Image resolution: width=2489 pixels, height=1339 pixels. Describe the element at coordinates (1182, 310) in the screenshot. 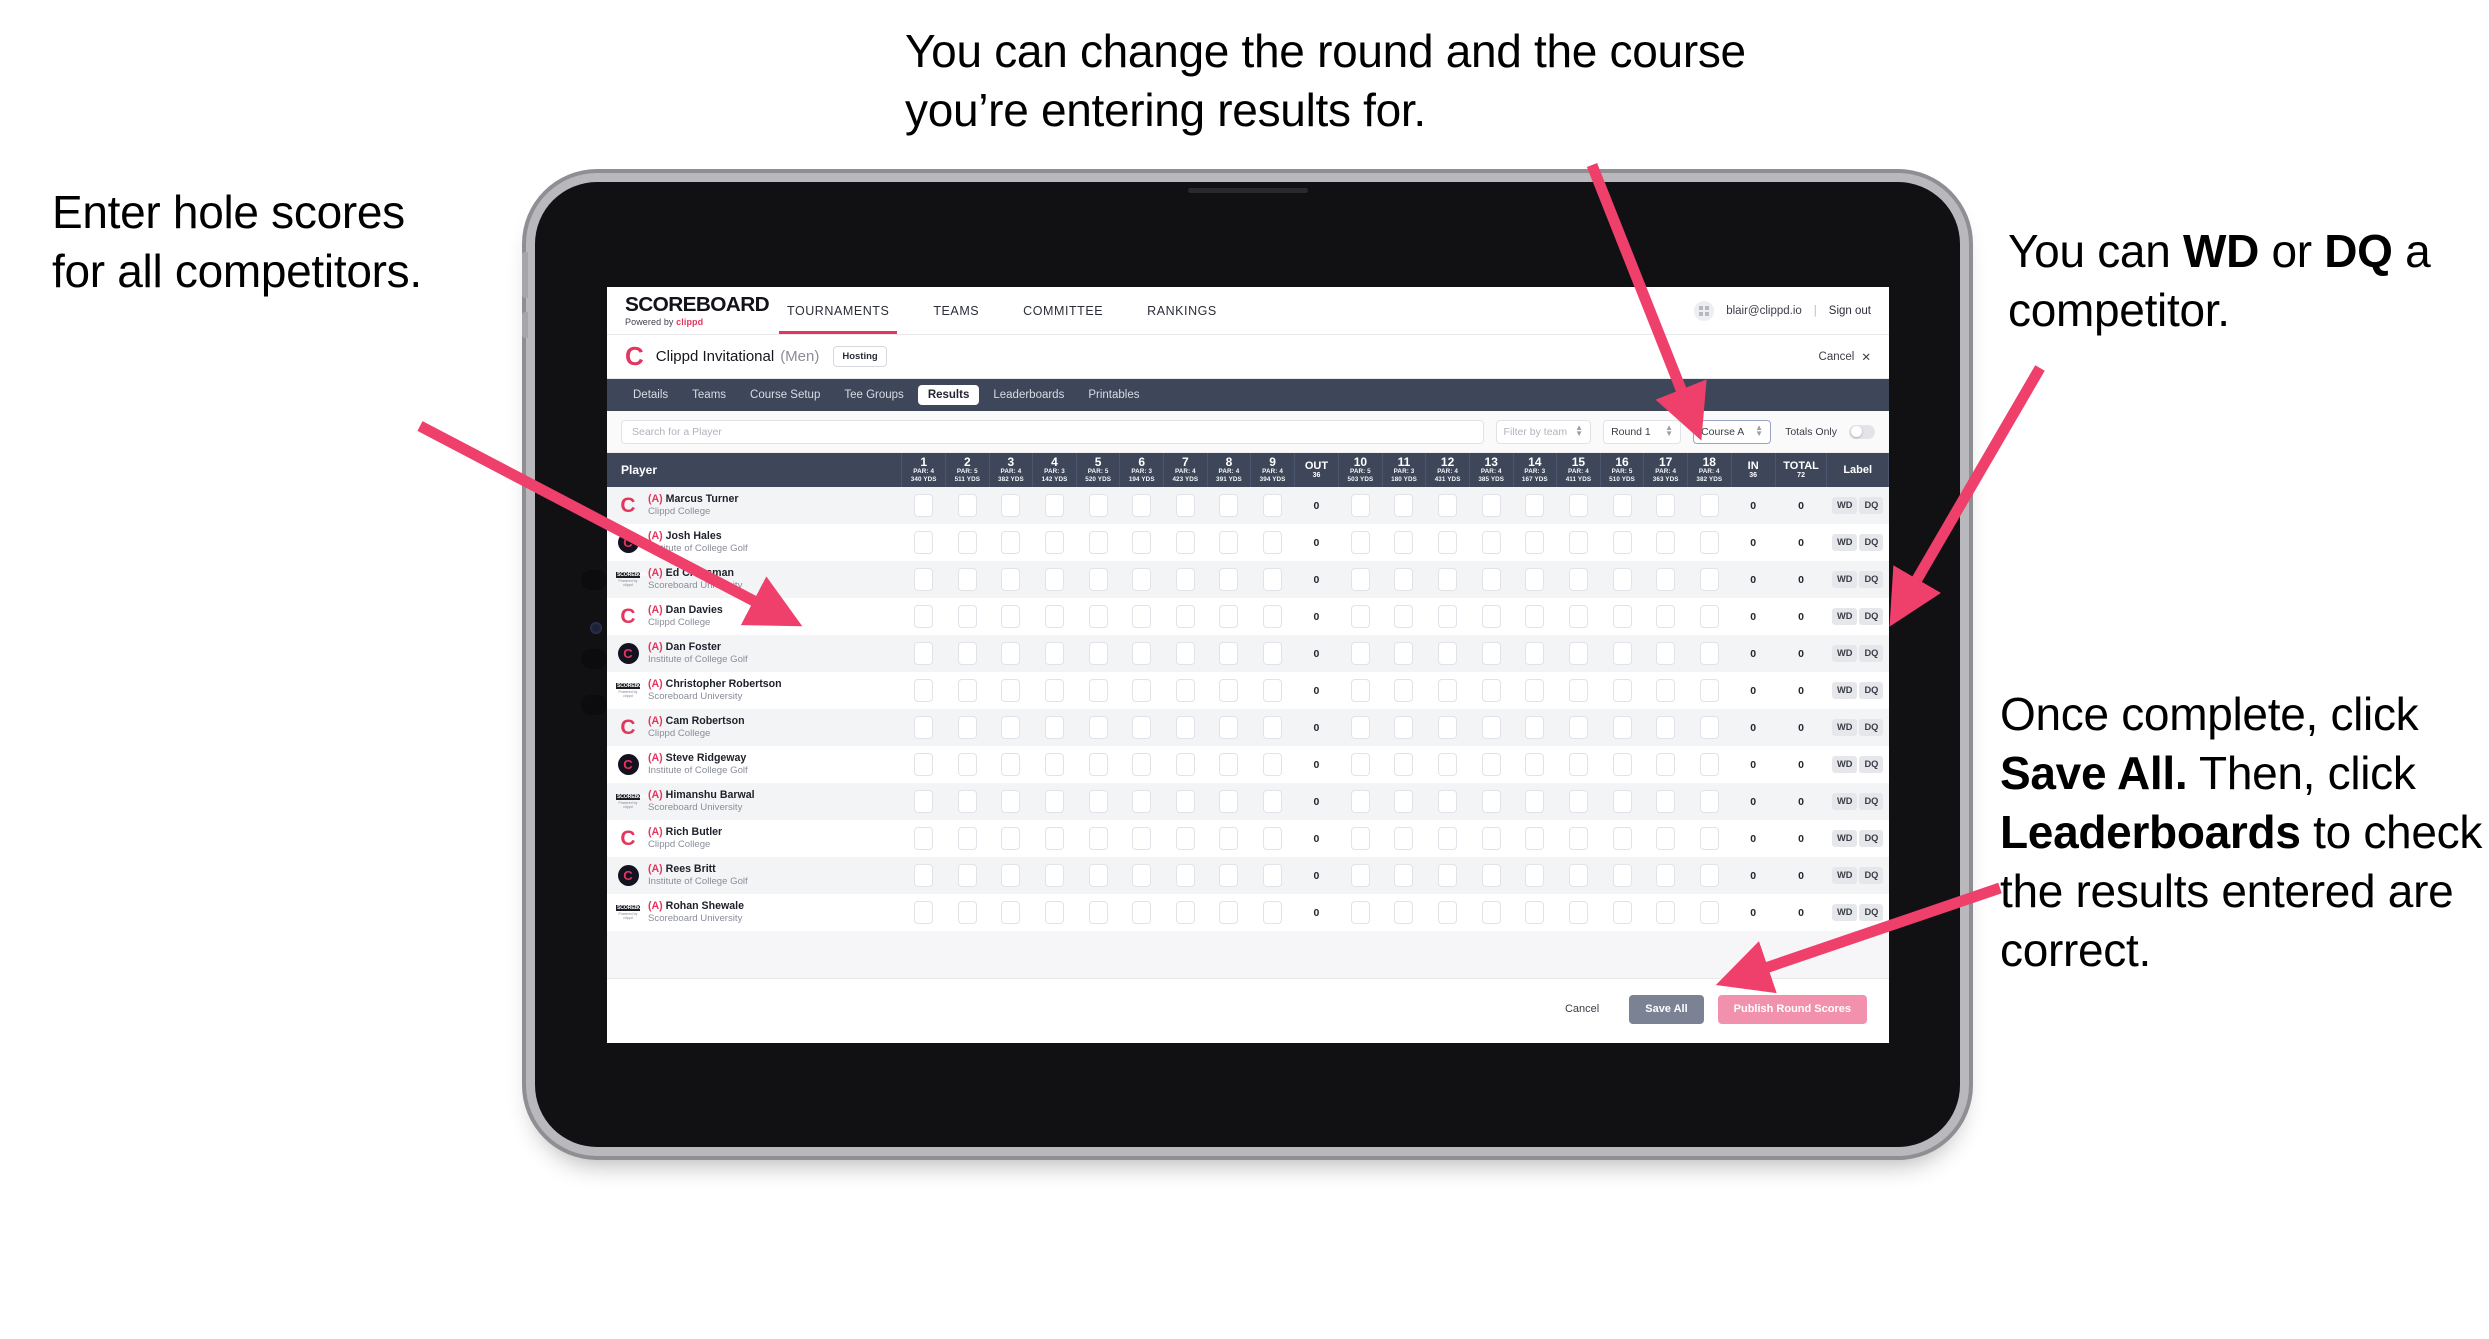

I see `nav-item-rankings: RANKINGS` at that location.